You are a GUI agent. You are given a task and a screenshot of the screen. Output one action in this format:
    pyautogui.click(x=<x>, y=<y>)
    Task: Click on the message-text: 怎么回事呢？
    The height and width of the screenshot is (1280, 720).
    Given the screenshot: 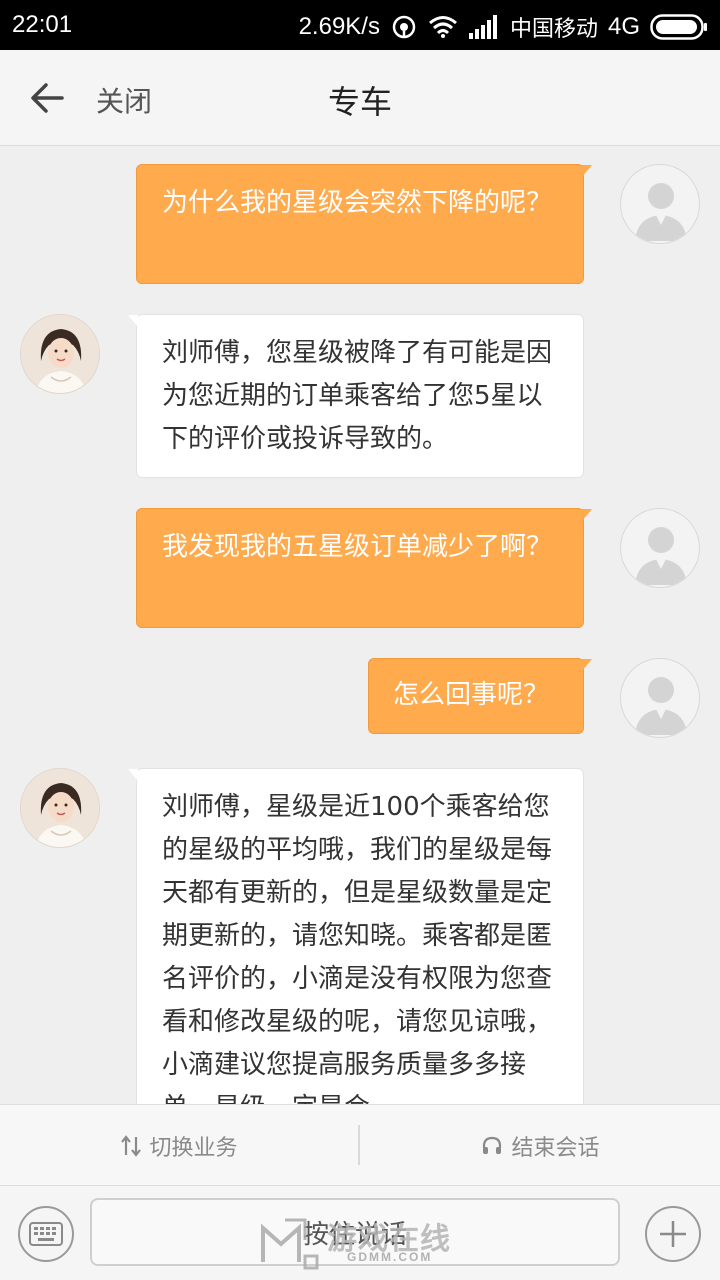 What is the action you would take?
    pyautogui.click(x=471, y=695)
    